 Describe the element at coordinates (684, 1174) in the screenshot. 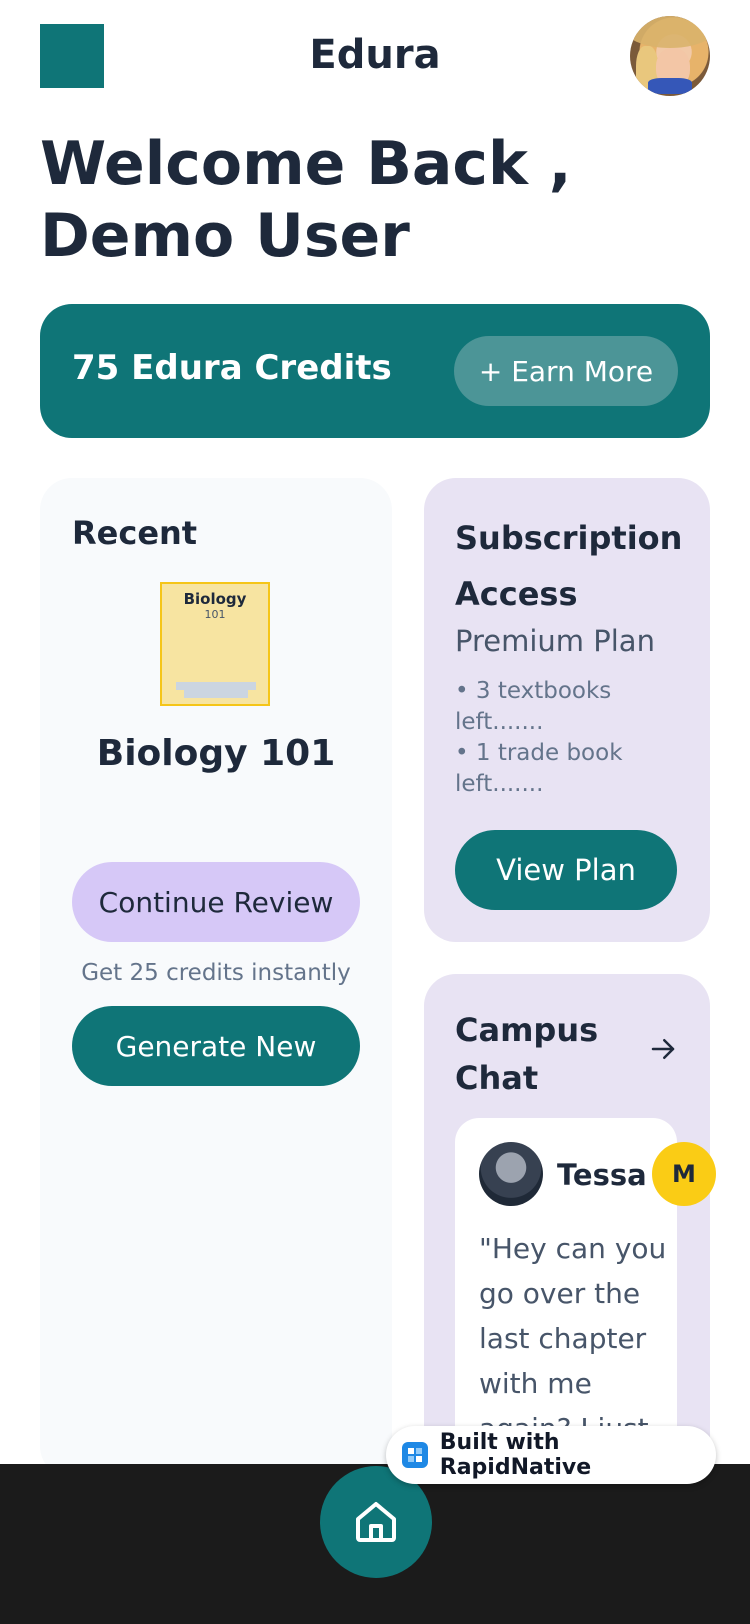

I see `user-initial-badge: M` at that location.